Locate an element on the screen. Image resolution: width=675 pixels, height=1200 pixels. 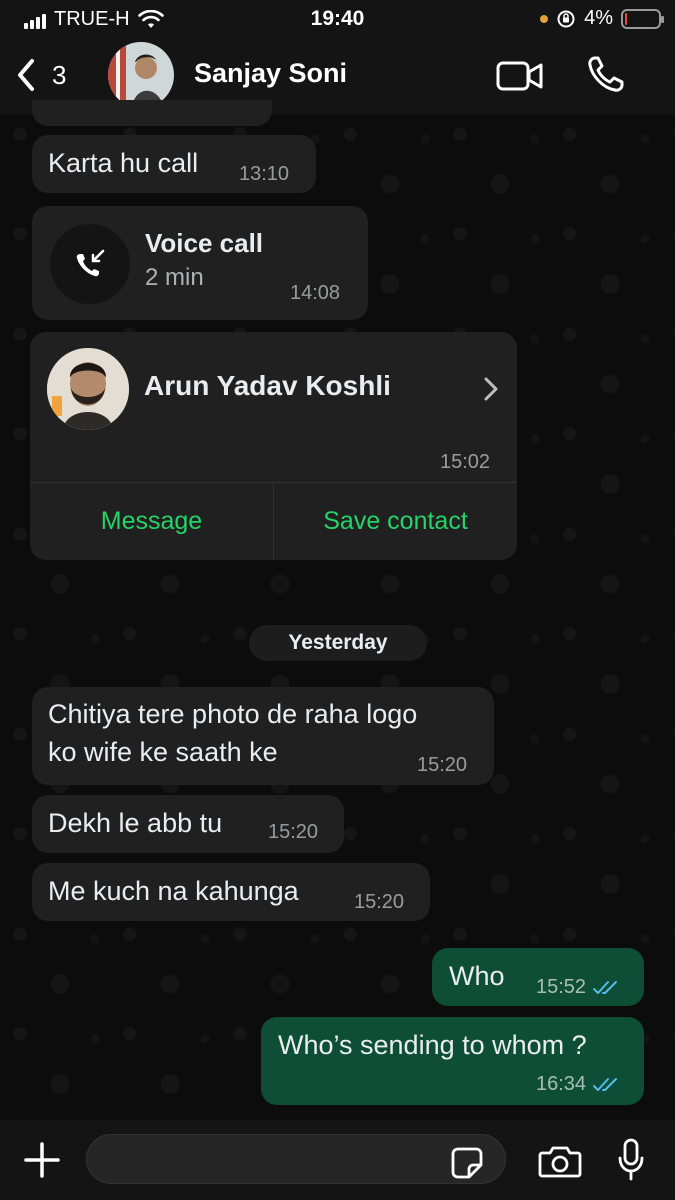
video-camera-icon is located at coordinates (520, 76).